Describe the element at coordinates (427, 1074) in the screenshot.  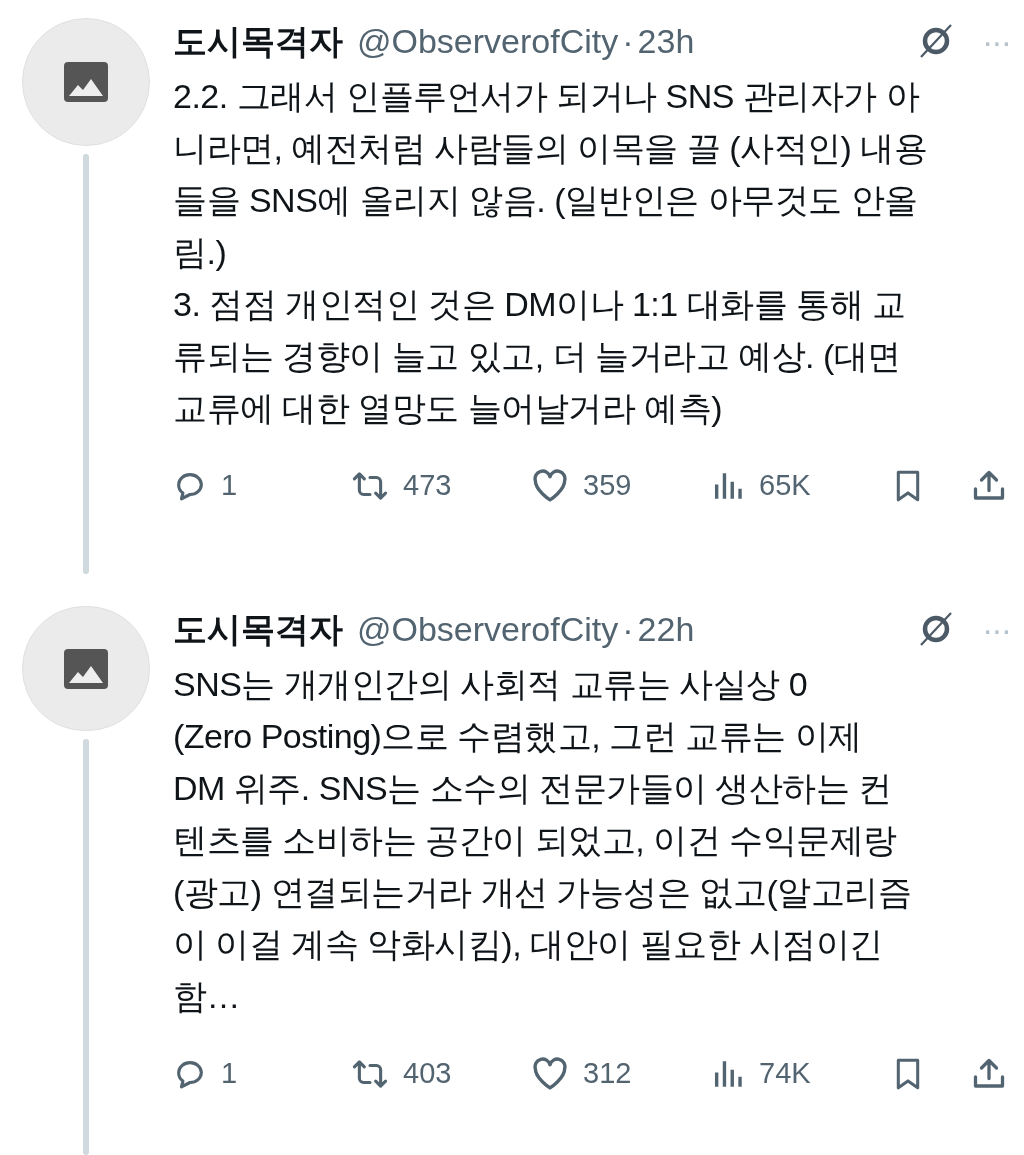
I see `repost-count: 403` at that location.